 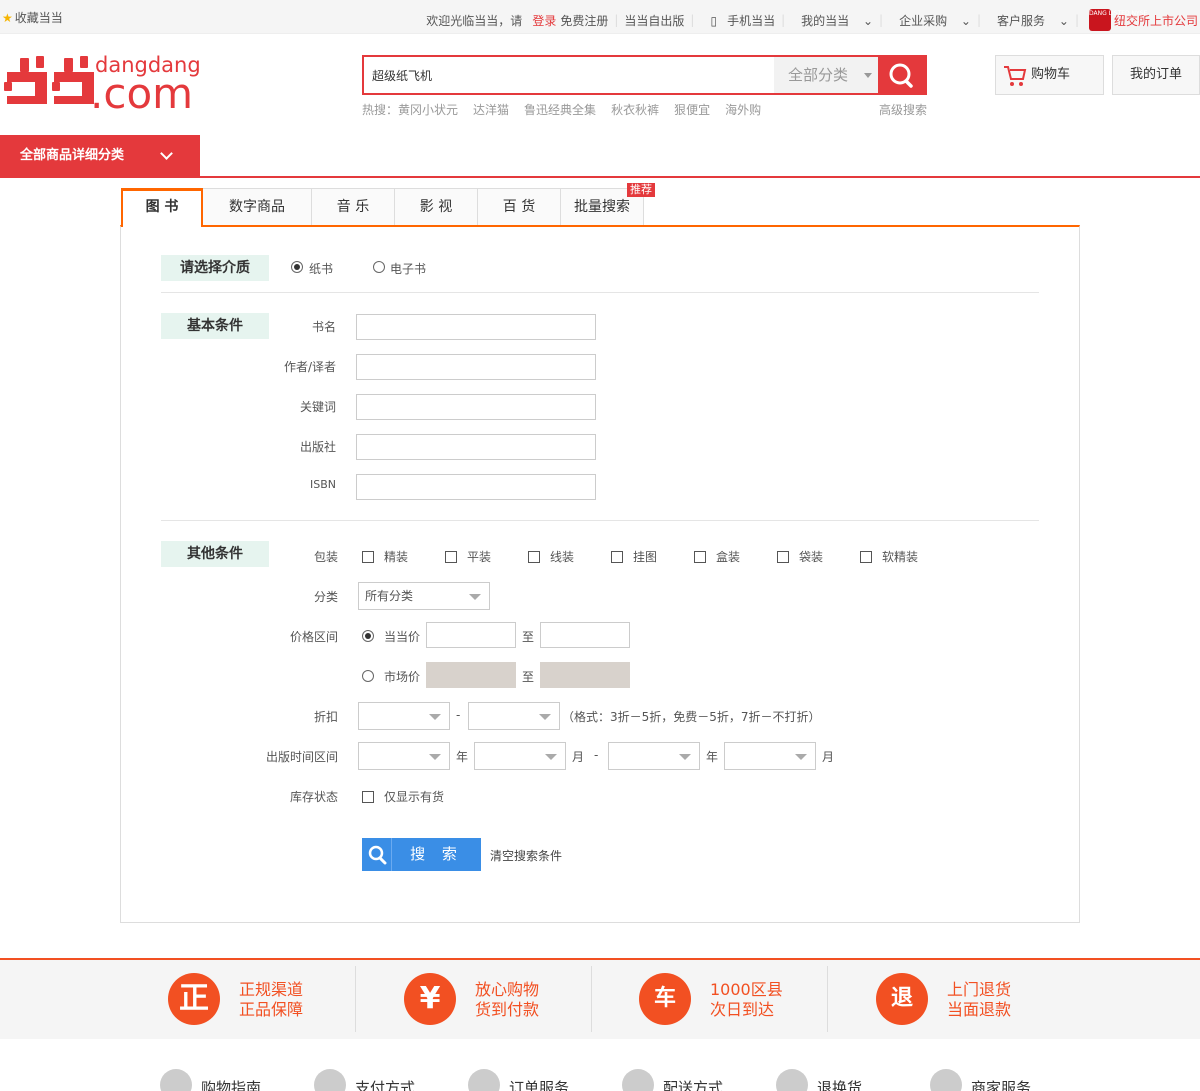 I want to click on price-current-min-input, so click(x=471, y=635).